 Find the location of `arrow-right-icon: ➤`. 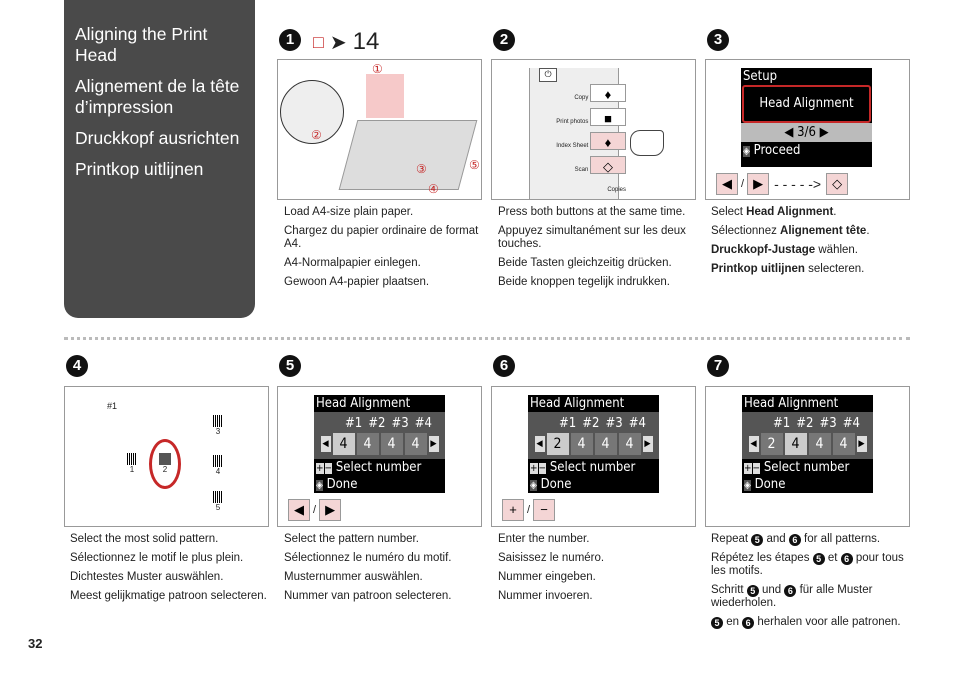

arrow-right-icon: ➤ is located at coordinates (338, 42).